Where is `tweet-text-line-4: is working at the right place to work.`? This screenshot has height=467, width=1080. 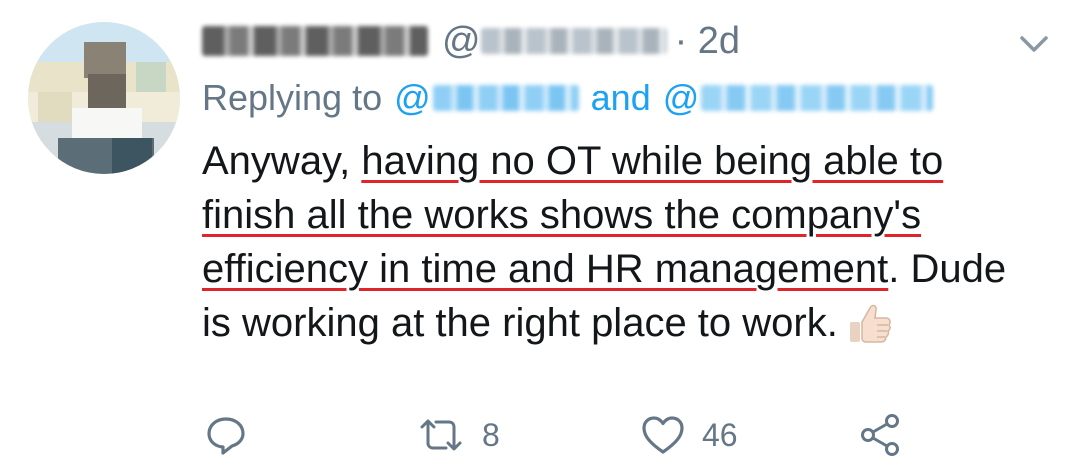
tweet-text-line-4: is working at the right place to work. is located at coordinates (632, 323).